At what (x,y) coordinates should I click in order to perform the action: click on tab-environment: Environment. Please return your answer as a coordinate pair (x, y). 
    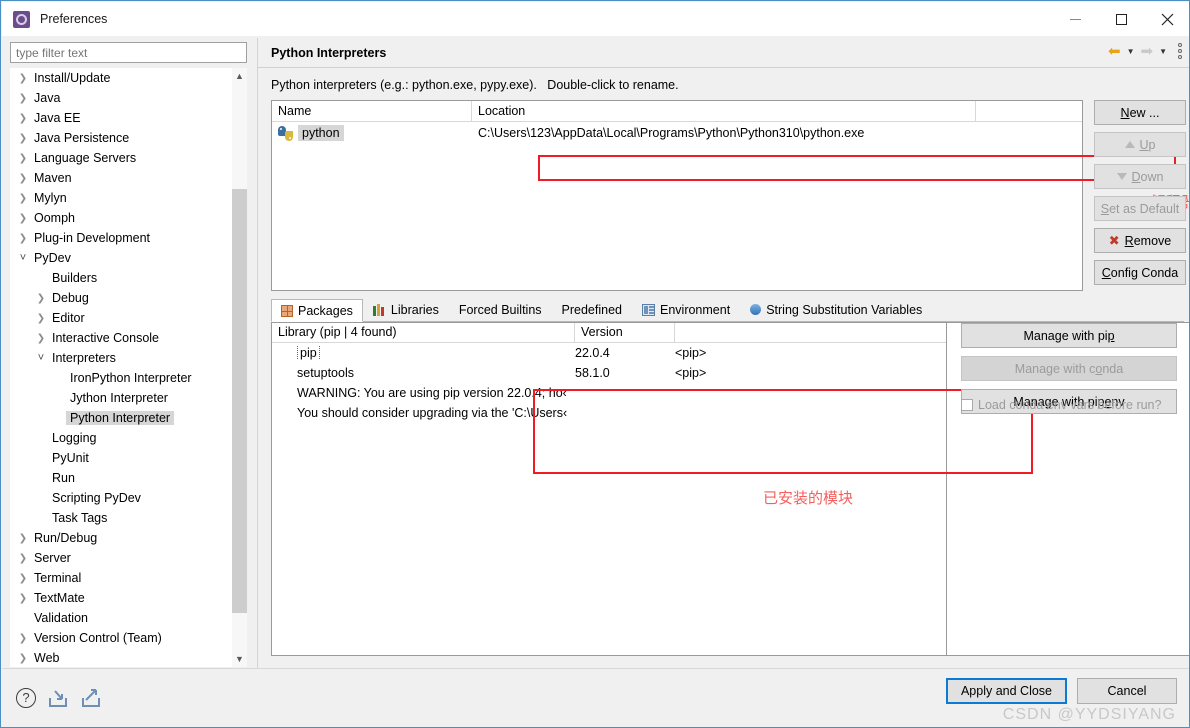
    Looking at the image, I should click on (686, 309).